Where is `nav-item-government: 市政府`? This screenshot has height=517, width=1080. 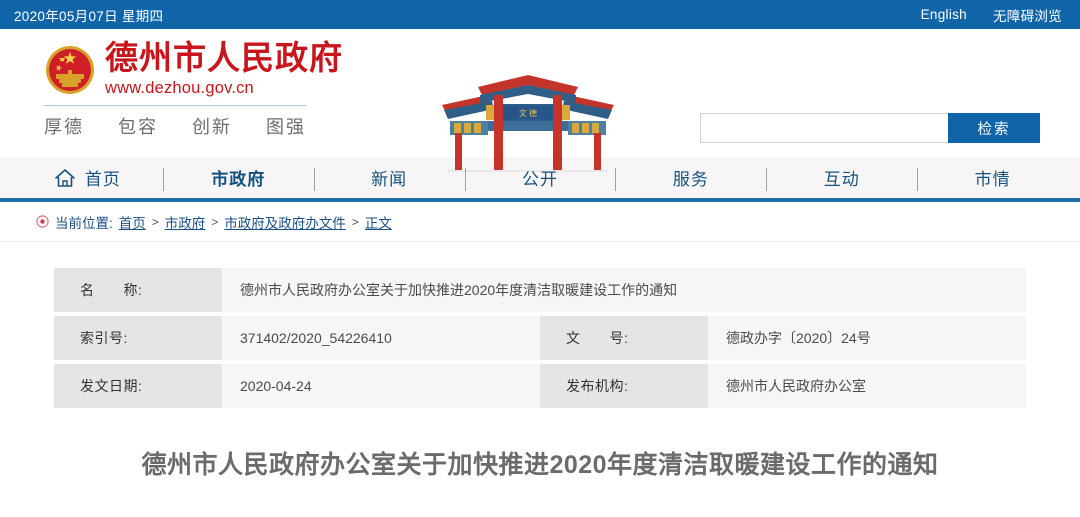
nav-item-government: 市政府 is located at coordinates (238, 177).